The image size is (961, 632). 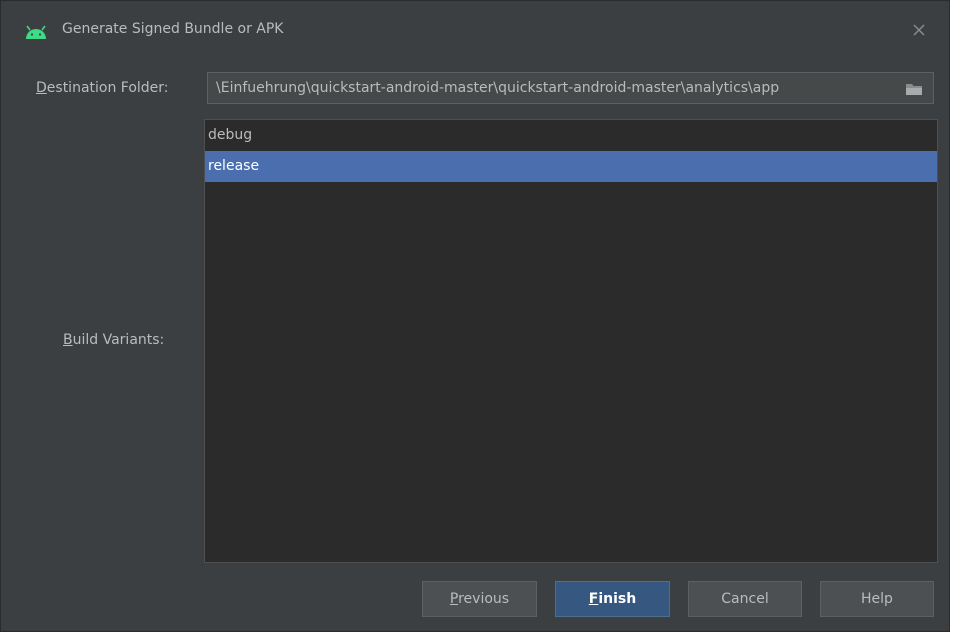 What do you see at coordinates (593, 599) in the screenshot?
I see `finish-mnemonic: F` at bounding box center [593, 599].